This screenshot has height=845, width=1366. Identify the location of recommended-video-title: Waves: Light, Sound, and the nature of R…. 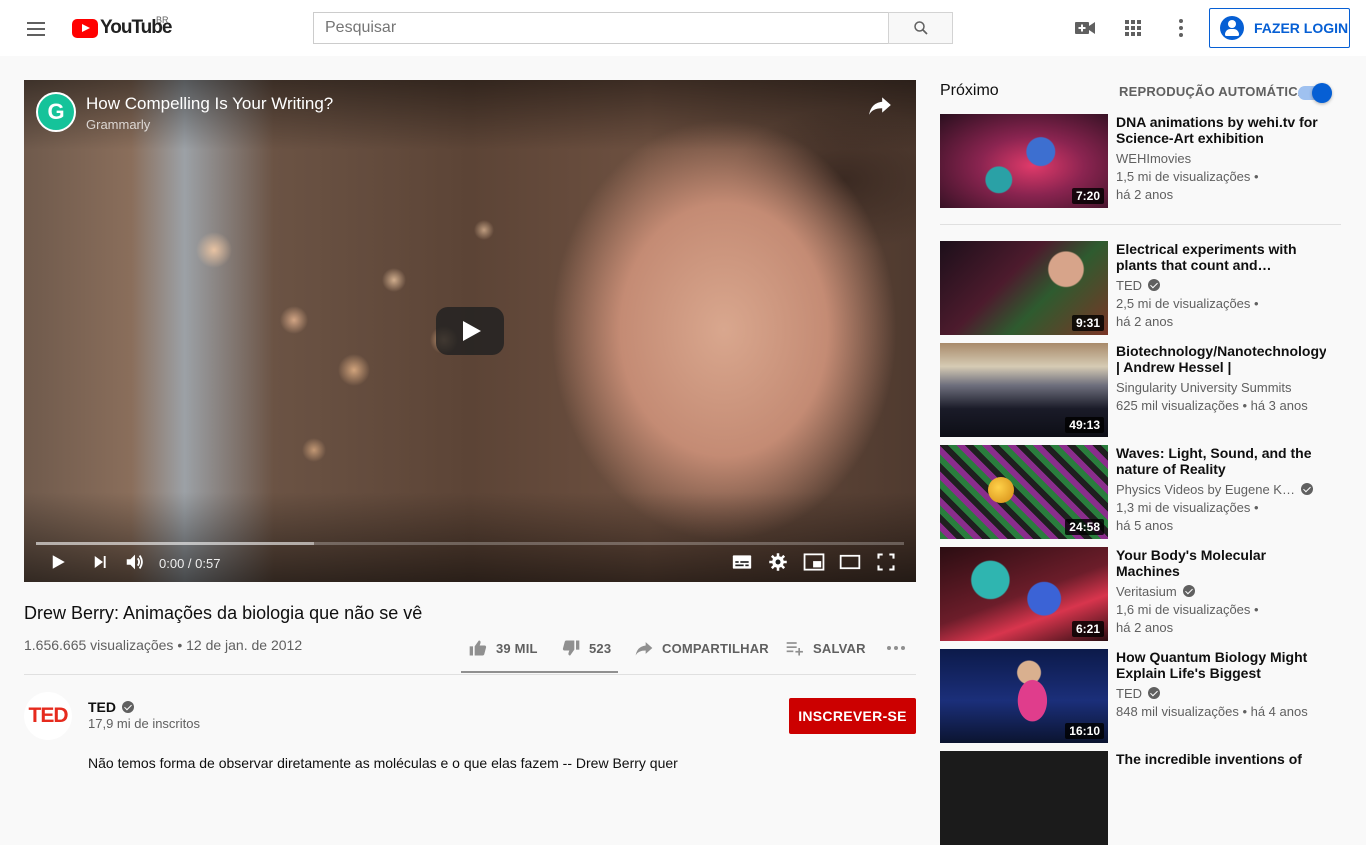
(1221, 461).